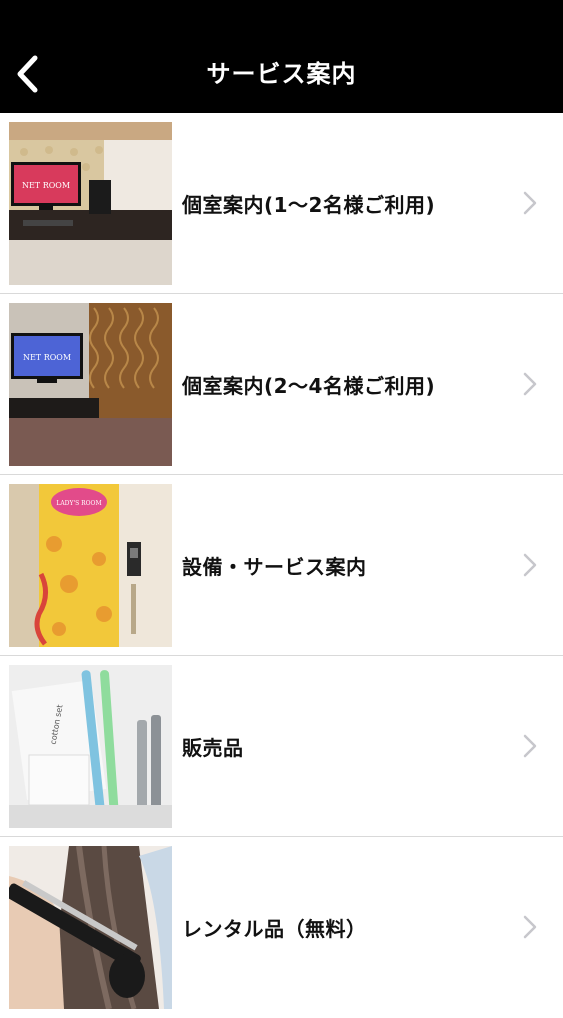 This screenshot has width=563, height=1018. I want to click on menu-item-label: 個室案内(1〜2名様ご利用), so click(309, 205).